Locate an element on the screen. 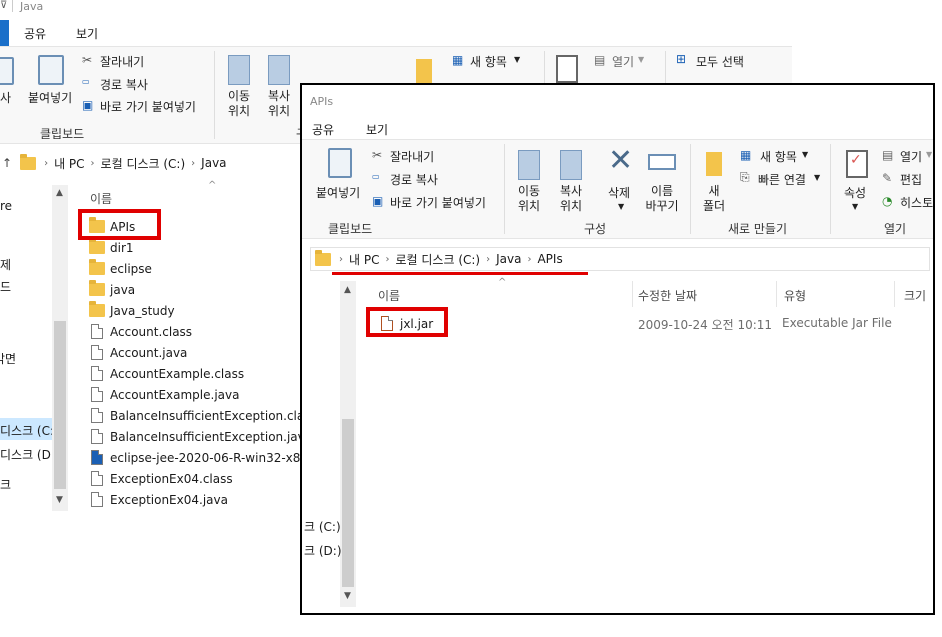  nav-item-drive-d: 크 (D:) is located at coordinates (323, 550).